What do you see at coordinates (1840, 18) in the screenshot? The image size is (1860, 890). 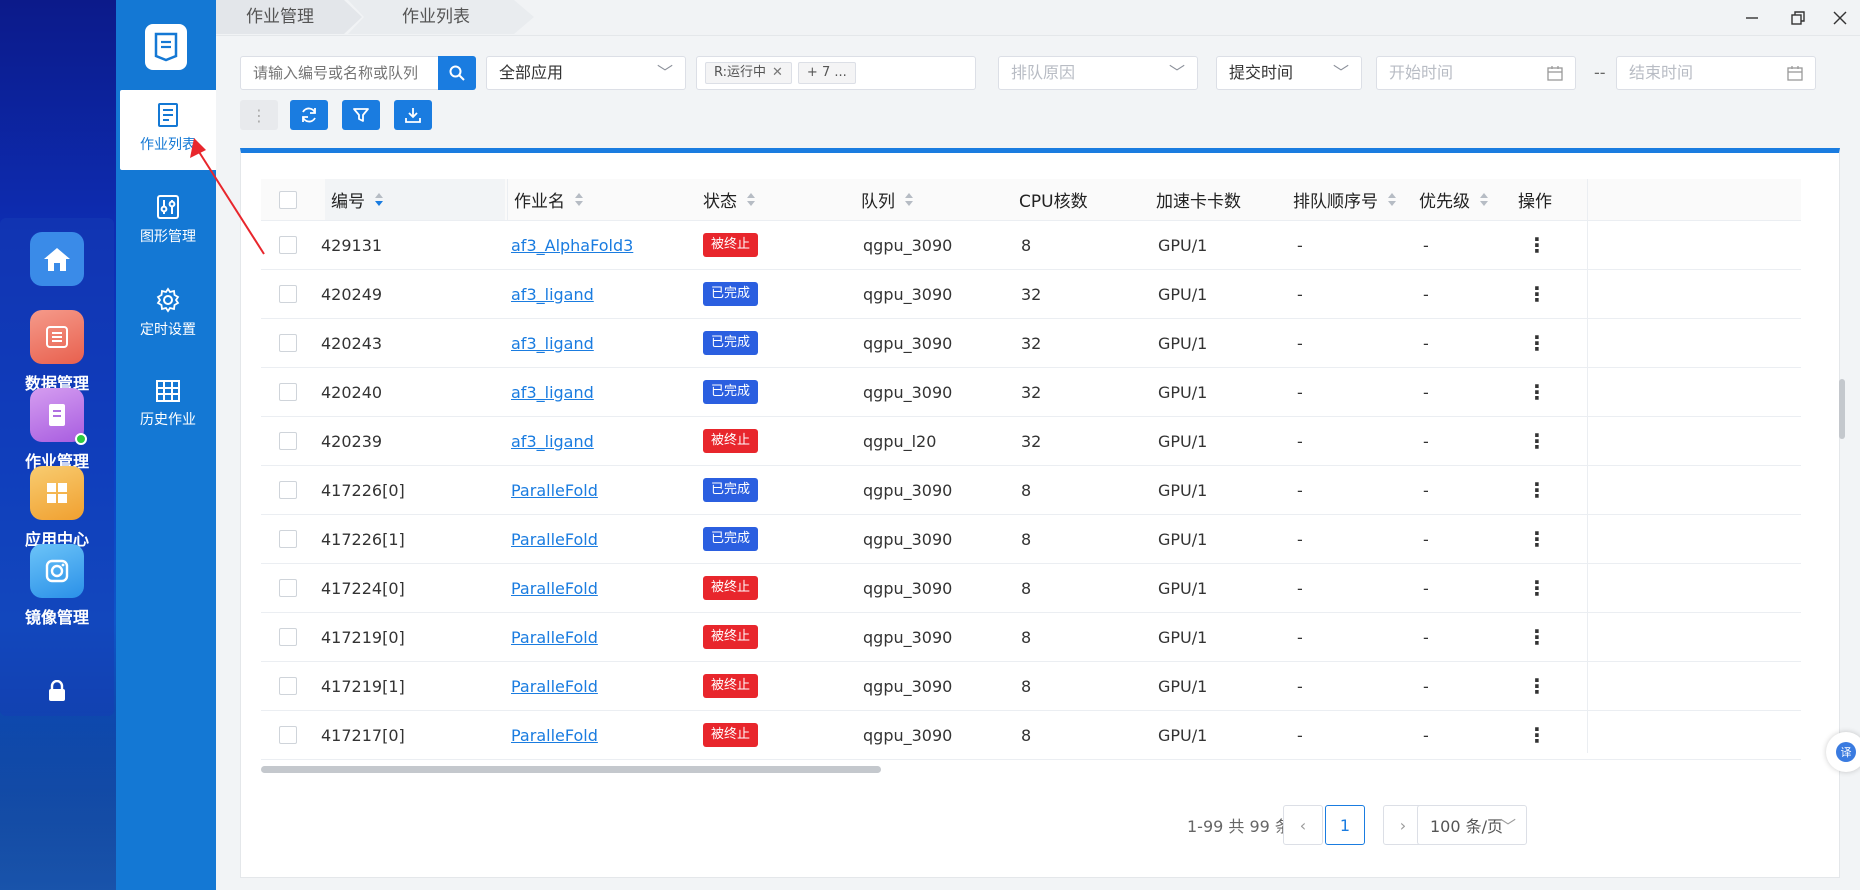 I see `close-button` at bounding box center [1840, 18].